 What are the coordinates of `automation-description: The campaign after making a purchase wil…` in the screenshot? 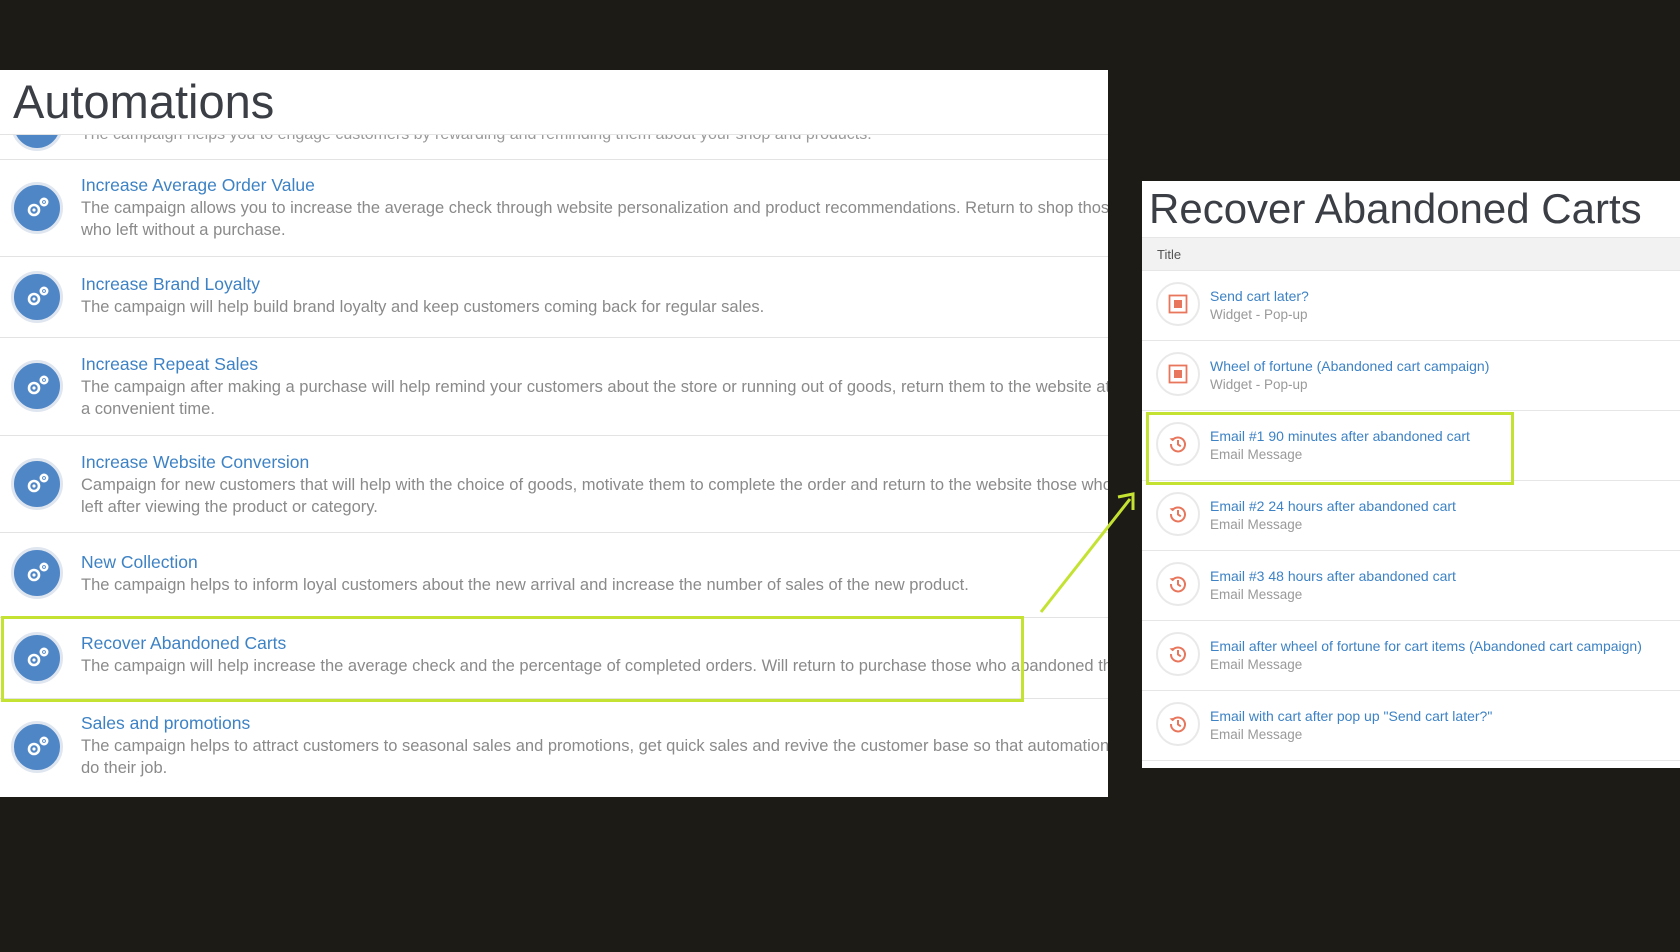 It's located at (594, 398).